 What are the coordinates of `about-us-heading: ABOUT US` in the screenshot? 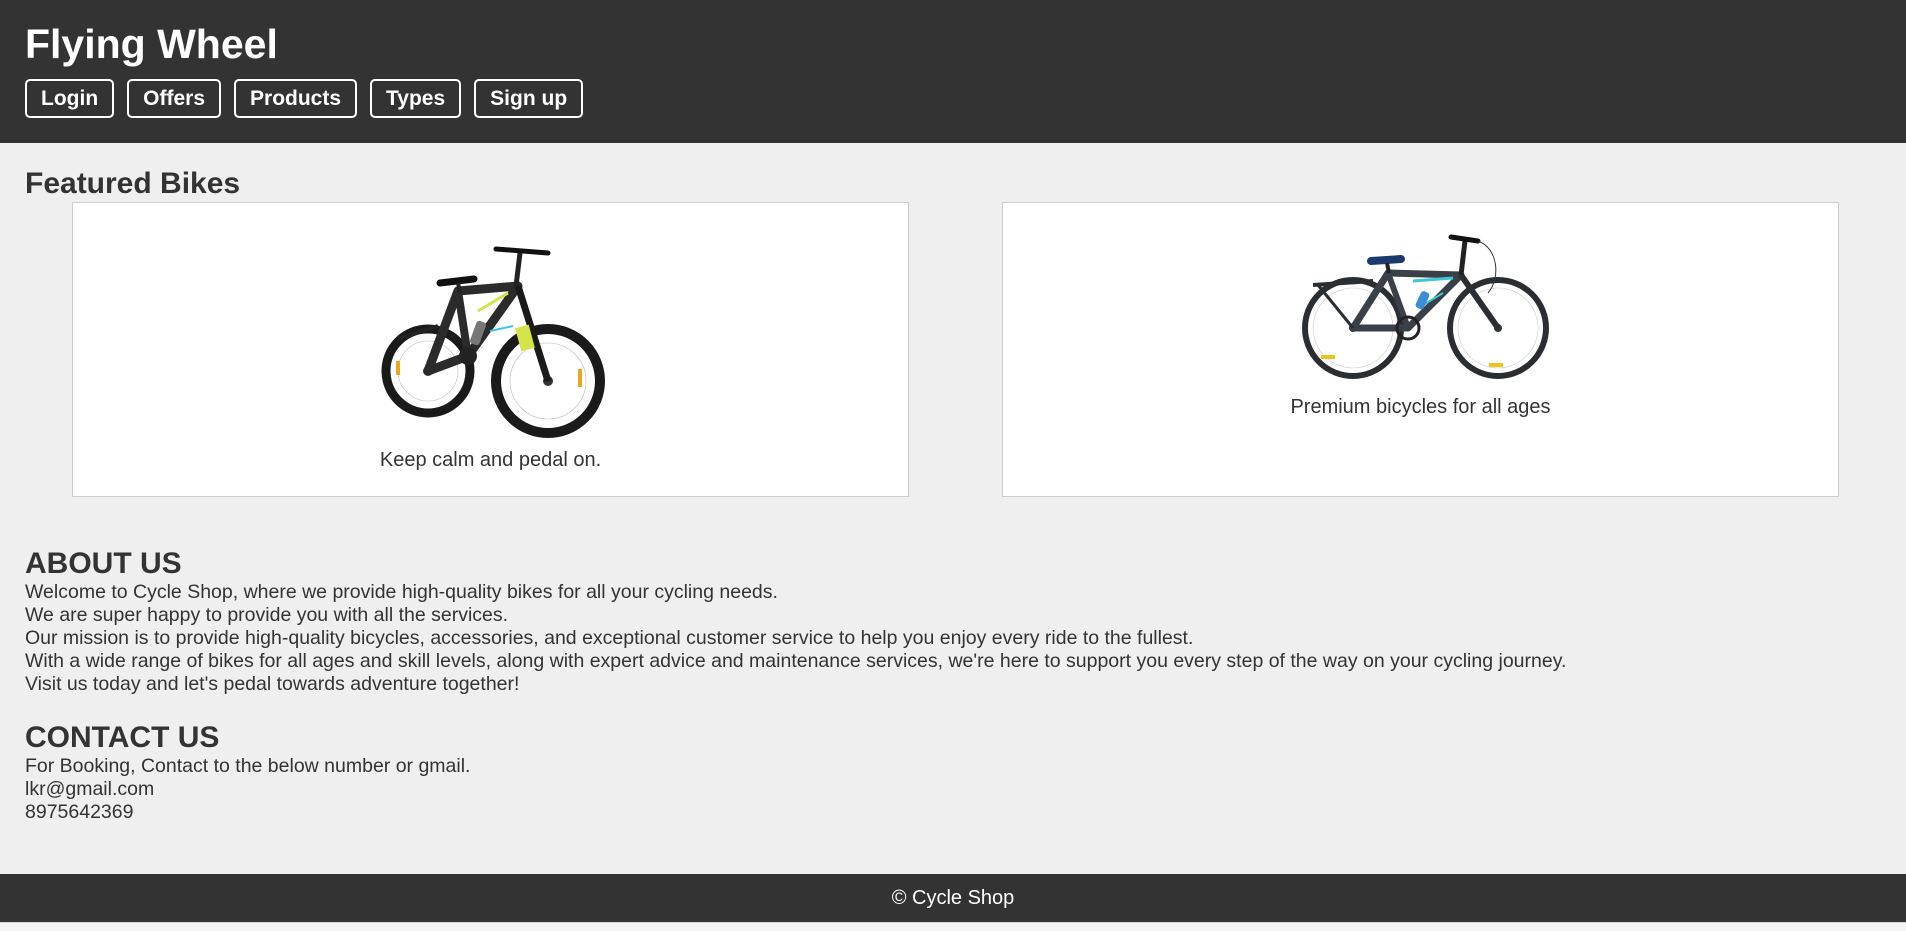 It's located at (103, 563).